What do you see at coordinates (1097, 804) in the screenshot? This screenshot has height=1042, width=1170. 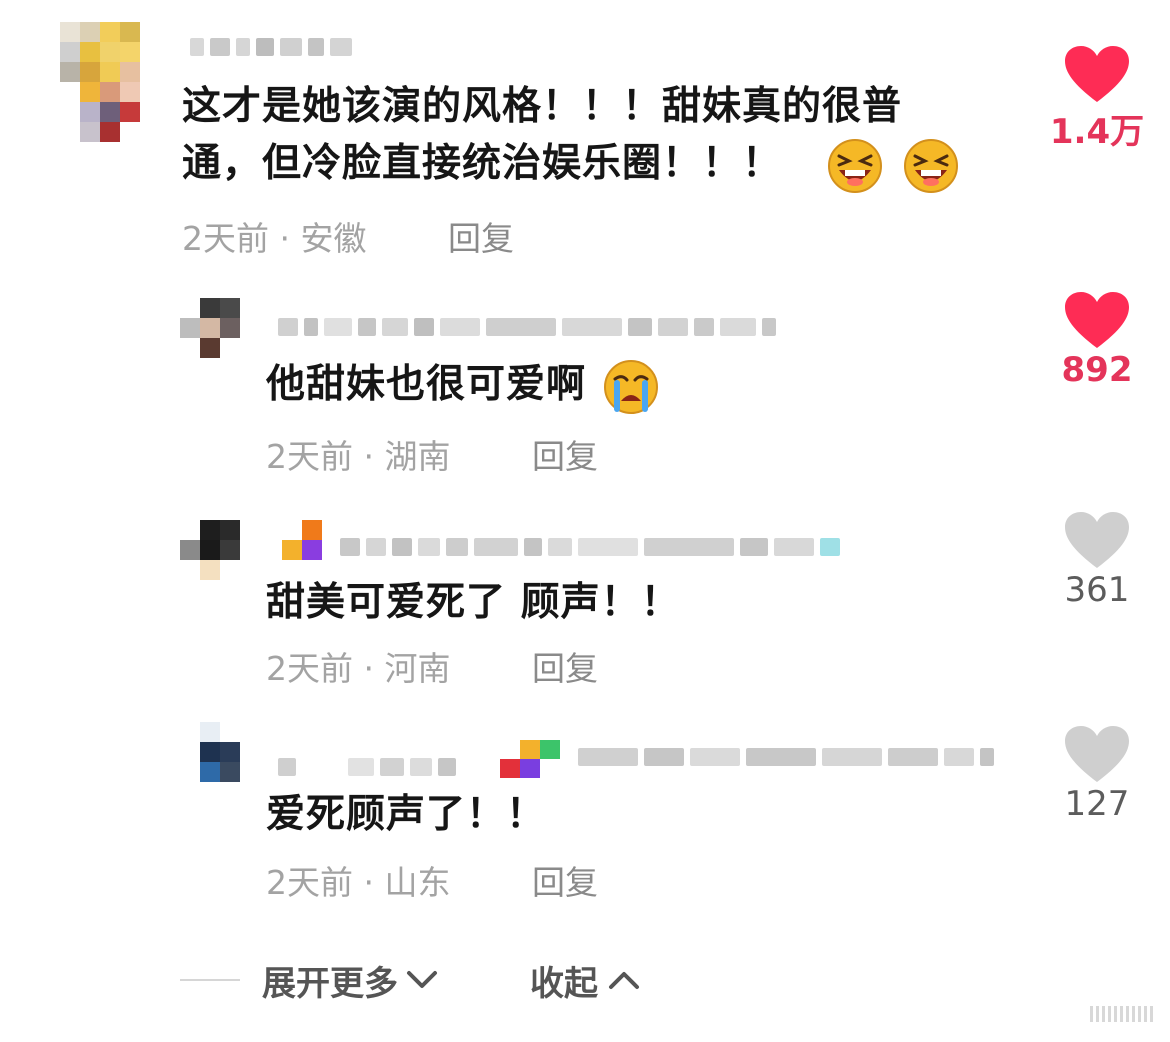 I see `like-count: 127` at bounding box center [1097, 804].